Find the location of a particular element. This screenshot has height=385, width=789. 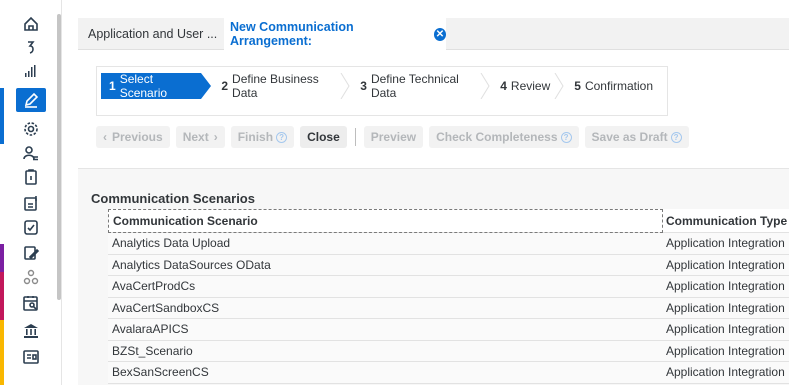

step-label: Confirmation is located at coordinates (618, 86).